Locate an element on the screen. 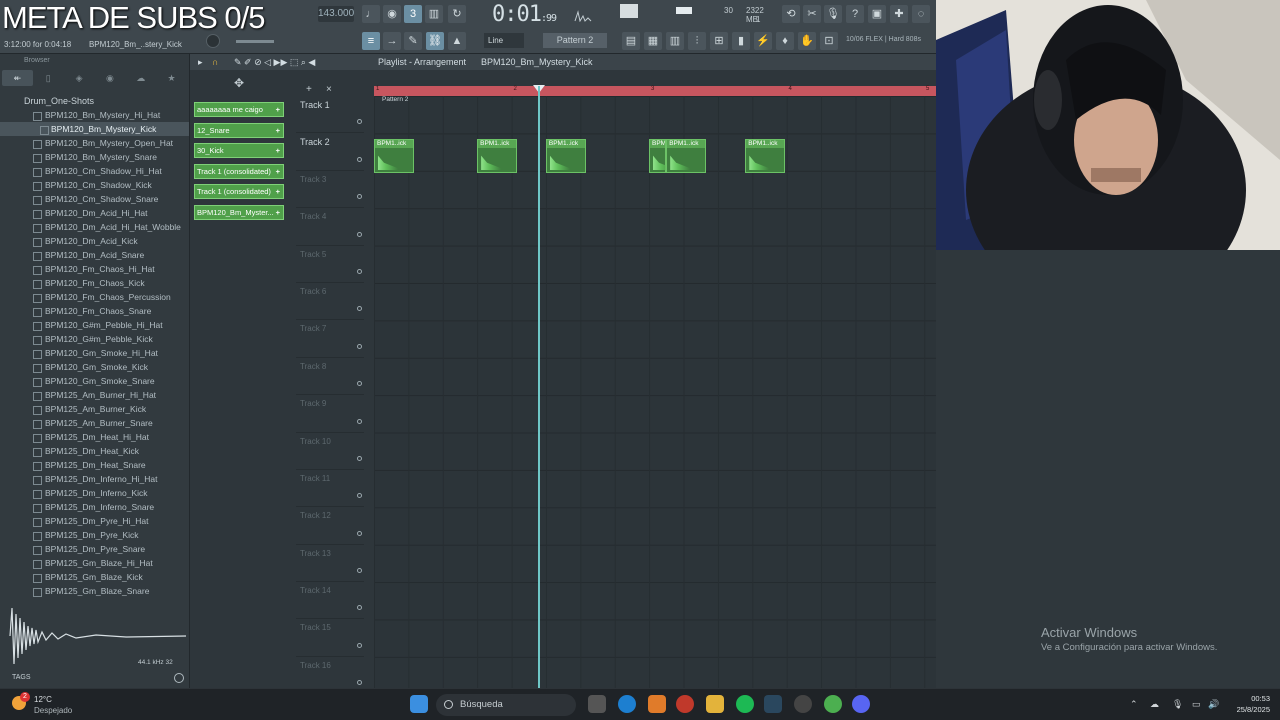  track-header: Track 8 is located at coordinates (330, 377).